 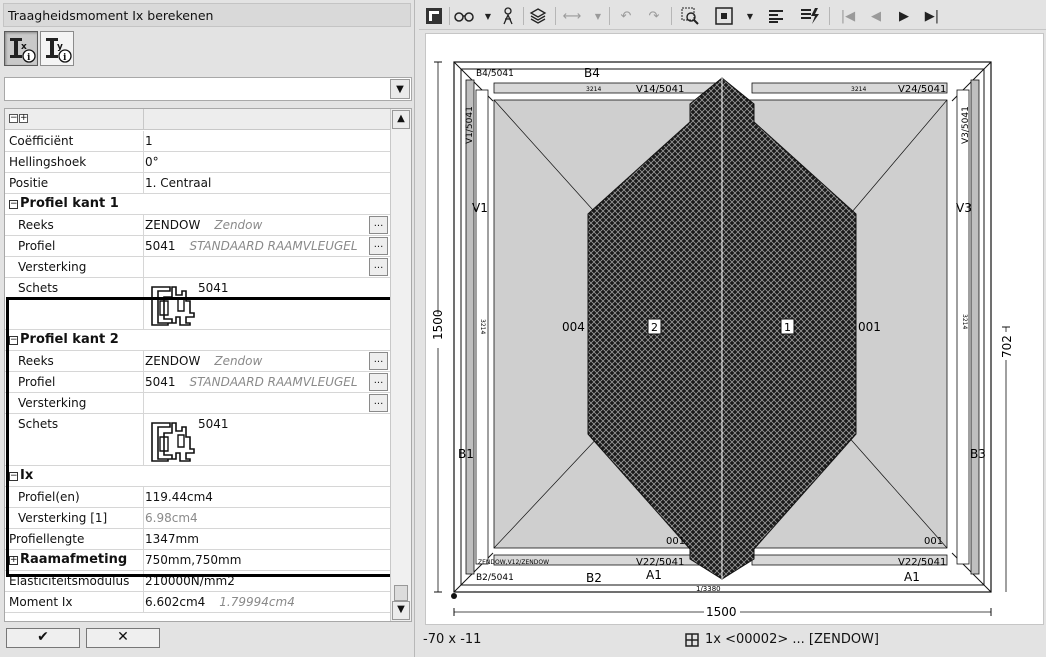 I want to click on row-moment-ix: Moment Ix 6.602cm4 1.79994cm4, so click(x=197, y=602).